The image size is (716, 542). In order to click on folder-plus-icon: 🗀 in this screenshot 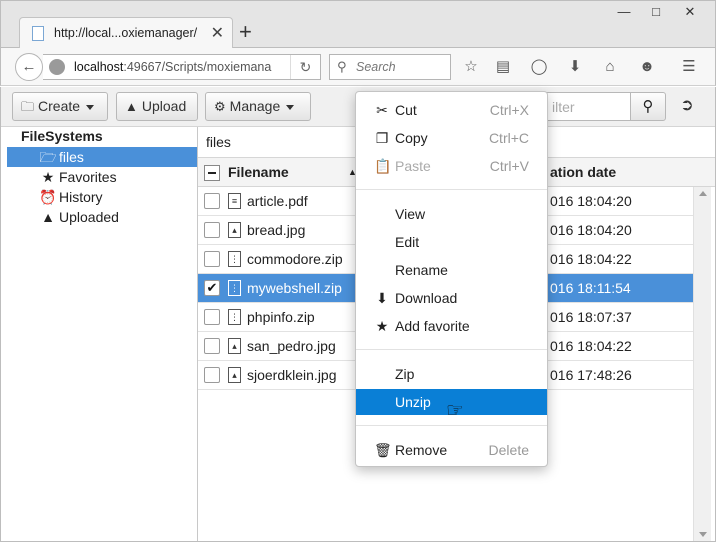, I will do `click(28, 106)`.